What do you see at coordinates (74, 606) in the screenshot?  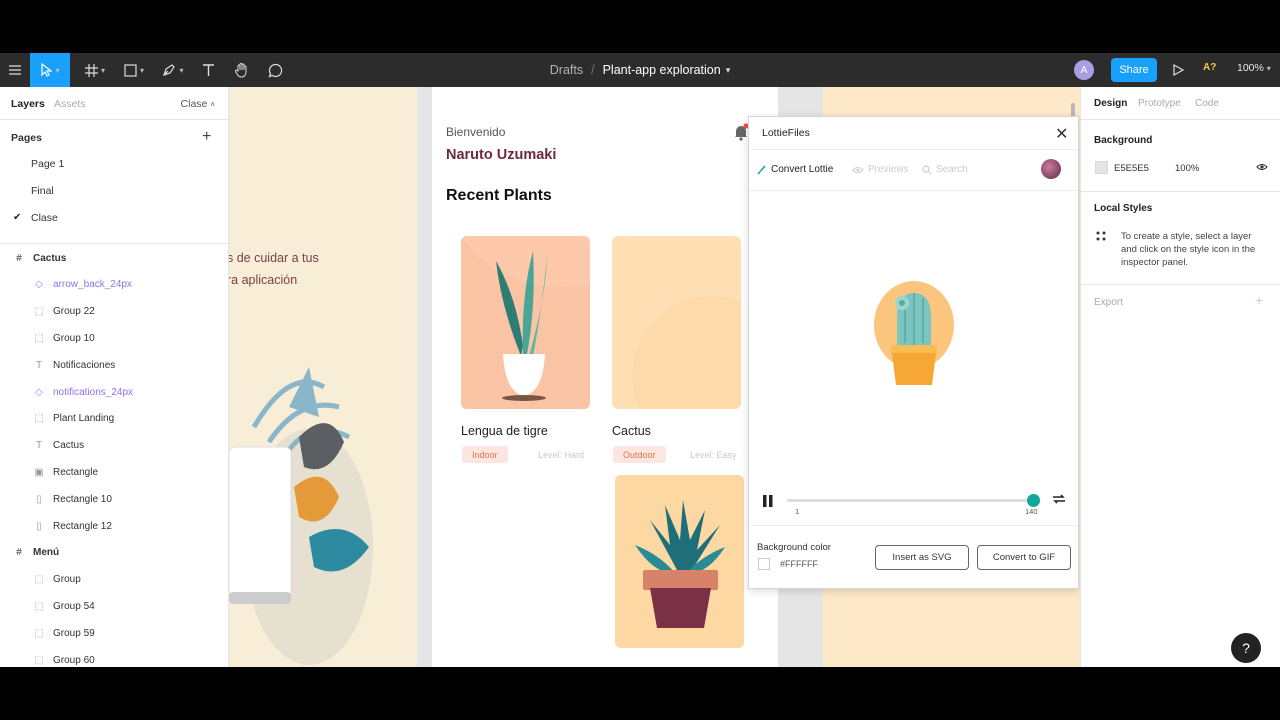 I see `layer-label: Group 54` at bounding box center [74, 606].